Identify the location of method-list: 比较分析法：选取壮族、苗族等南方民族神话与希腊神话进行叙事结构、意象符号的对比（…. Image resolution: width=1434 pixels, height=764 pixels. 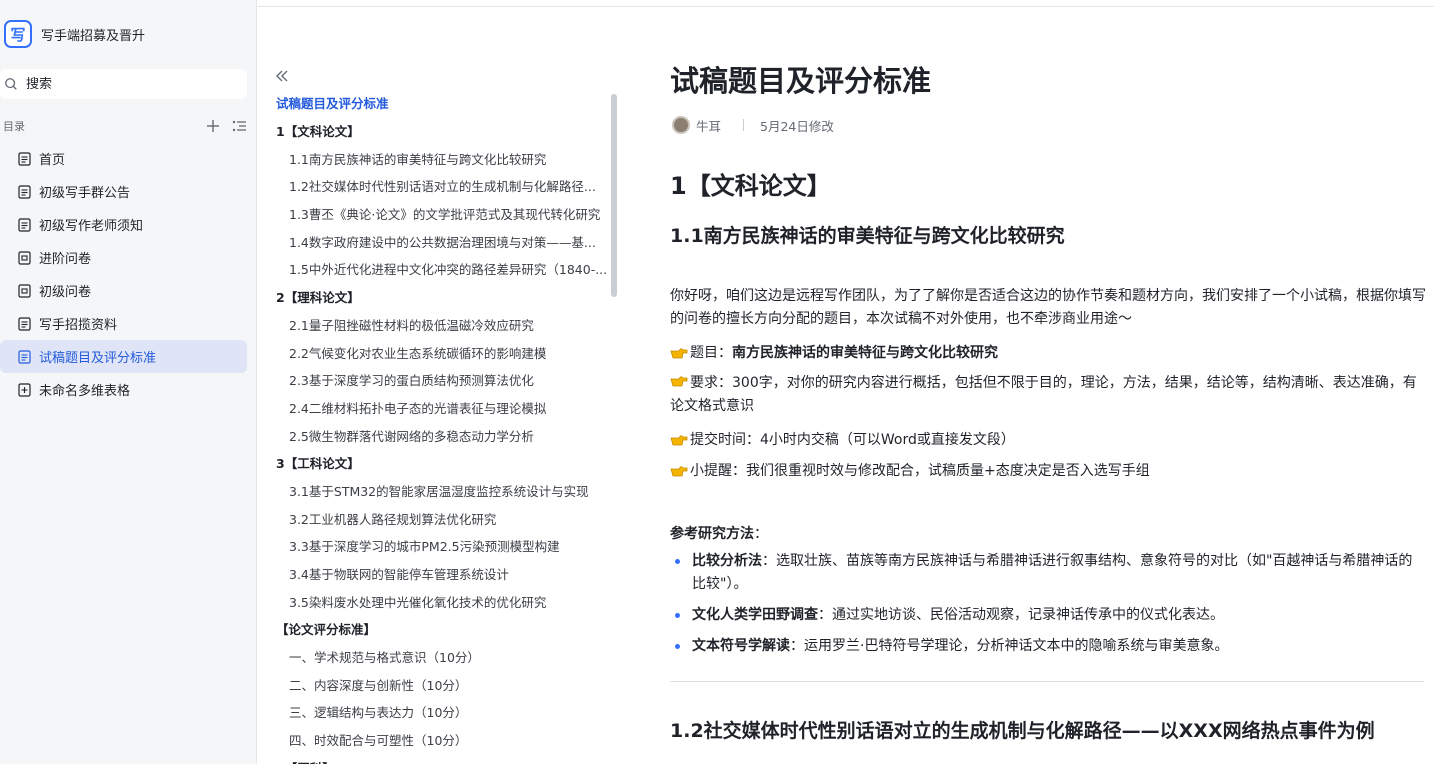
(1048, 608).